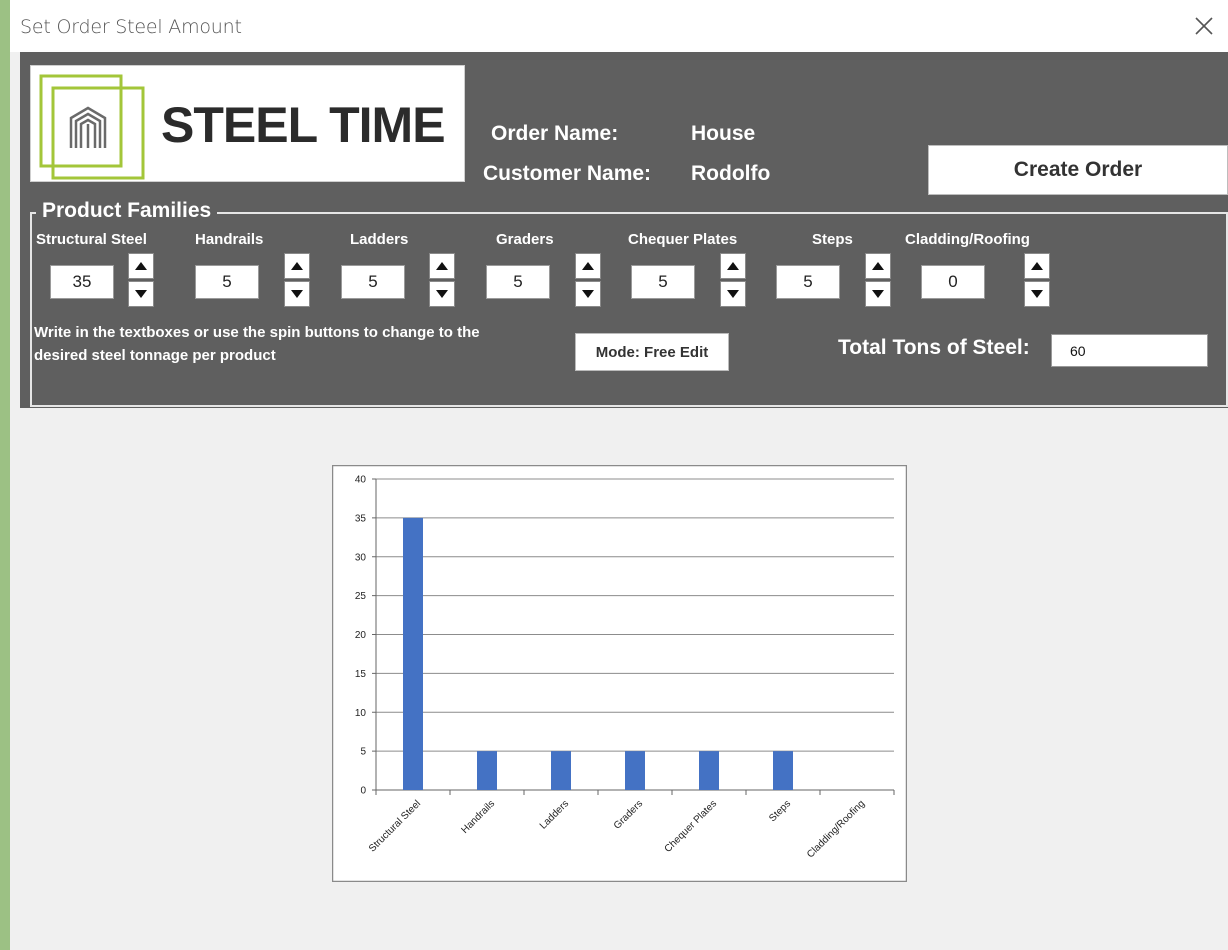 This screenshot has height=950, width=1228. I want to click on y-tick-label: 20, so click(361, 635).